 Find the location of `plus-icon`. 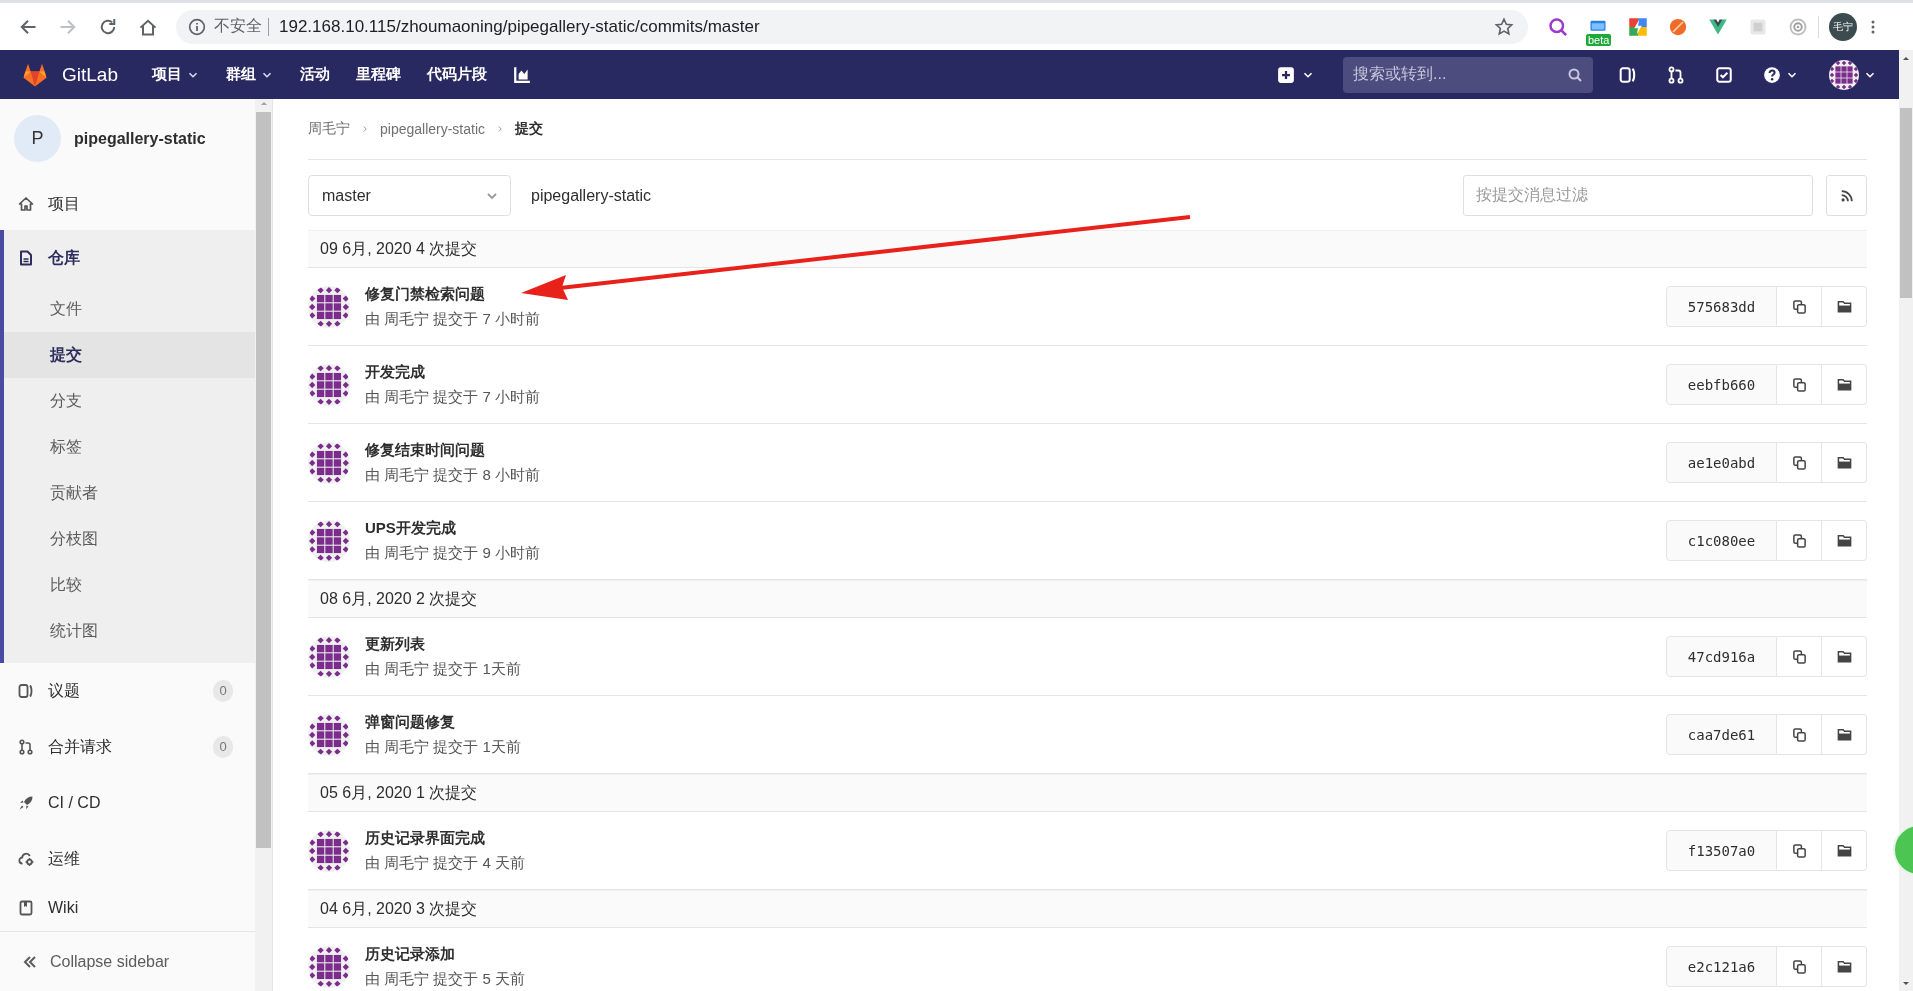

plus-icon is located at coordinates (1286, 74).